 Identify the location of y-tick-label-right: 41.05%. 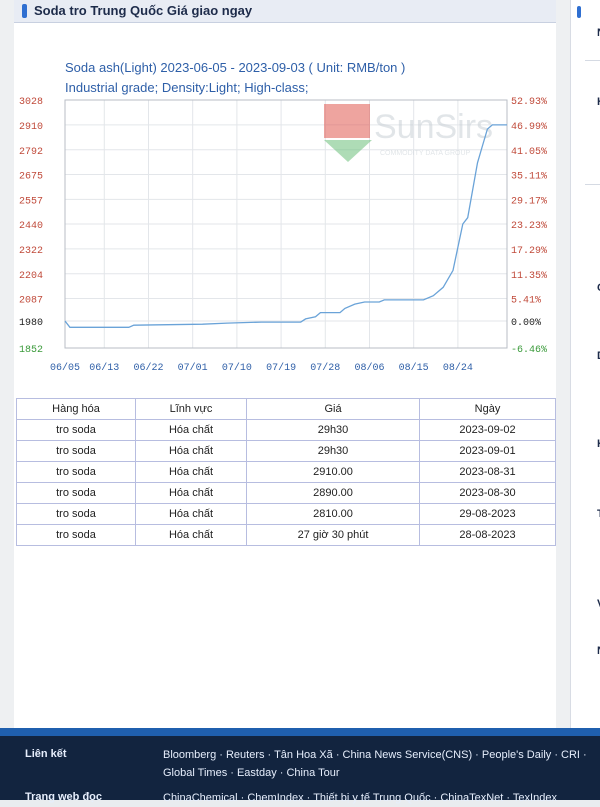
(529, 152).